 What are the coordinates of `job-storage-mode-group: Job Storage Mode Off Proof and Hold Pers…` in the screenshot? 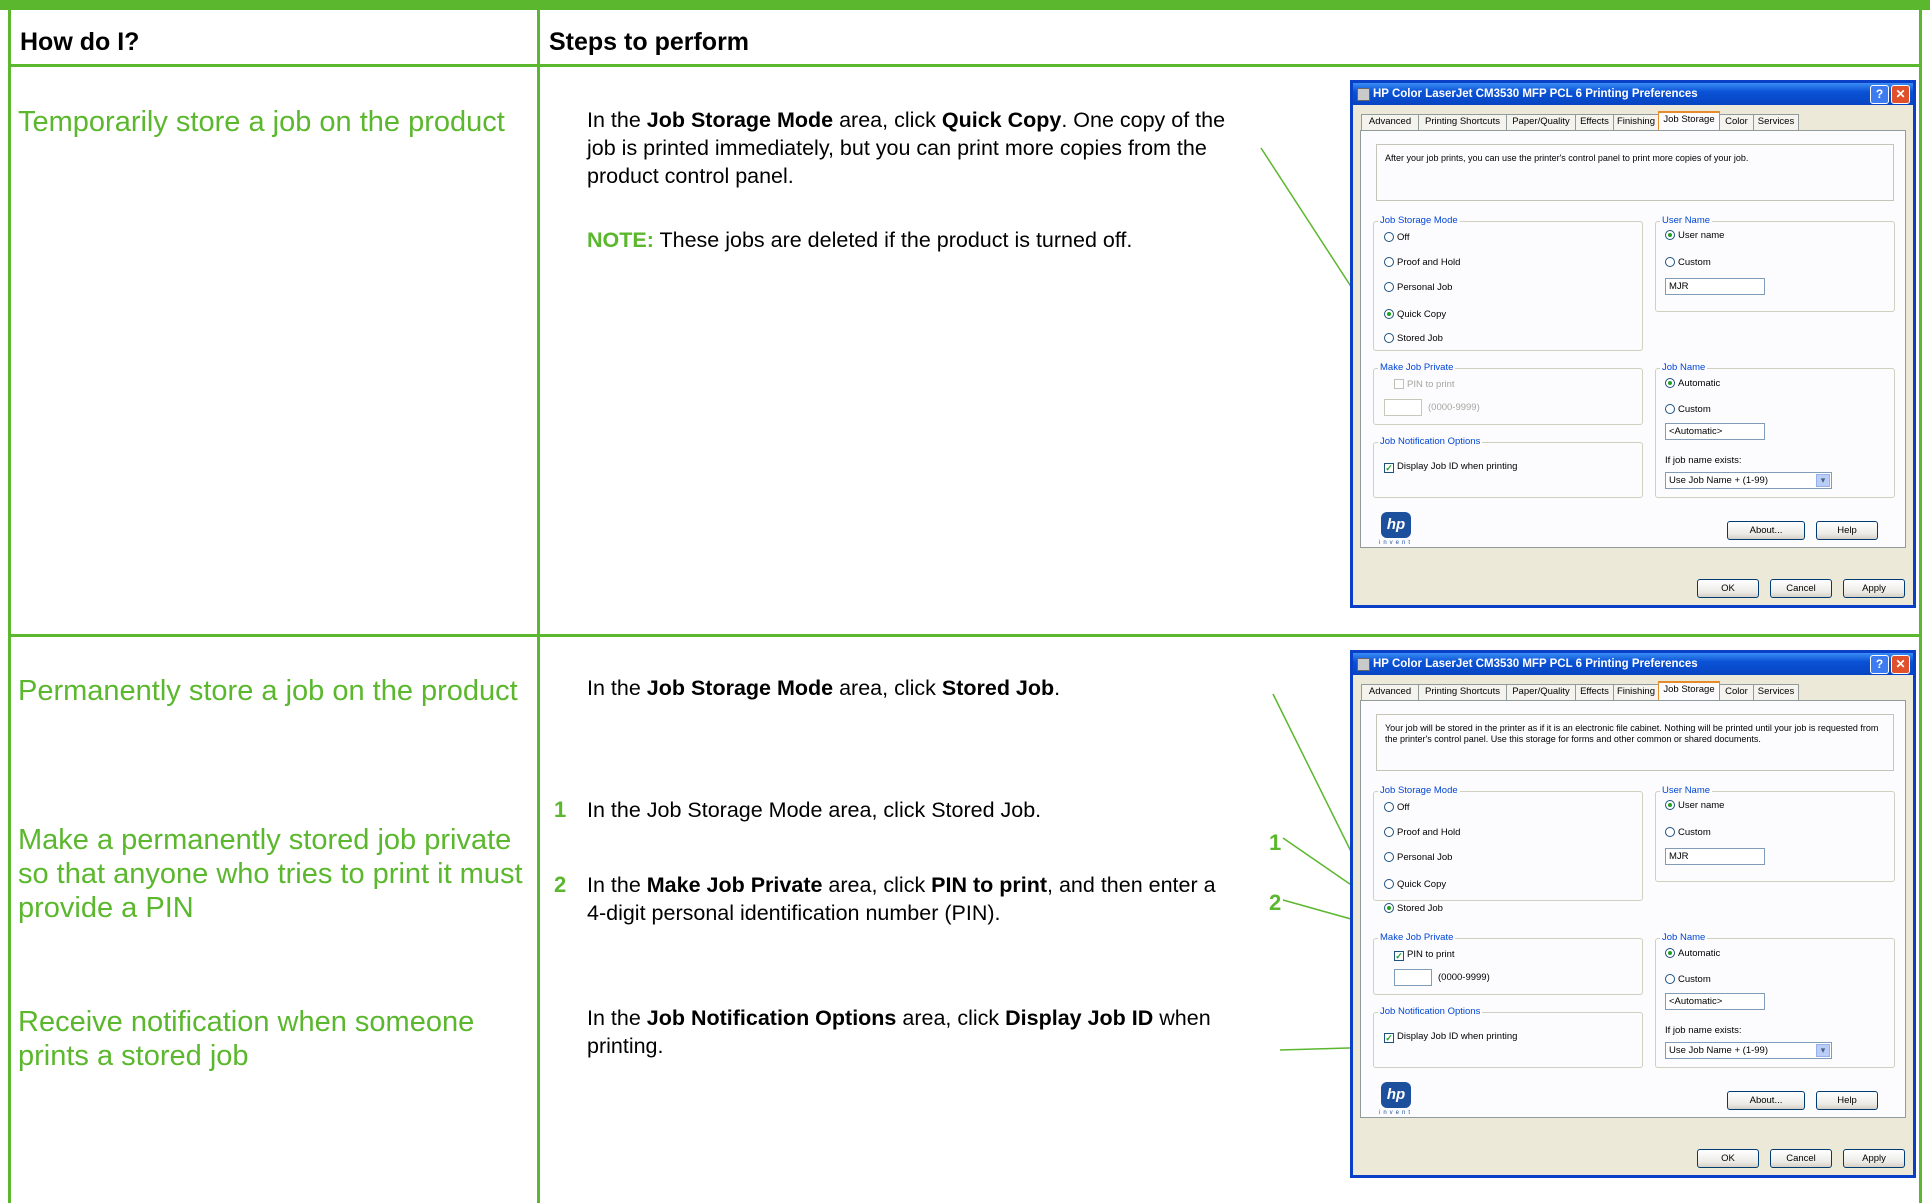 It's located at (1508, 849).